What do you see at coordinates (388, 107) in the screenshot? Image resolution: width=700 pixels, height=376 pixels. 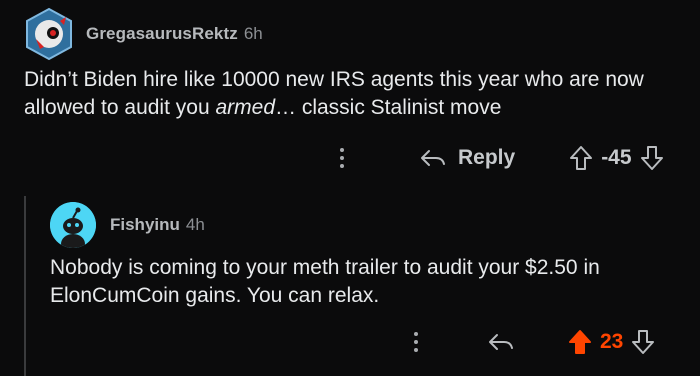 I see `comment-body-text-end: … classic Stalinist move` at bounding box center [388, 107].